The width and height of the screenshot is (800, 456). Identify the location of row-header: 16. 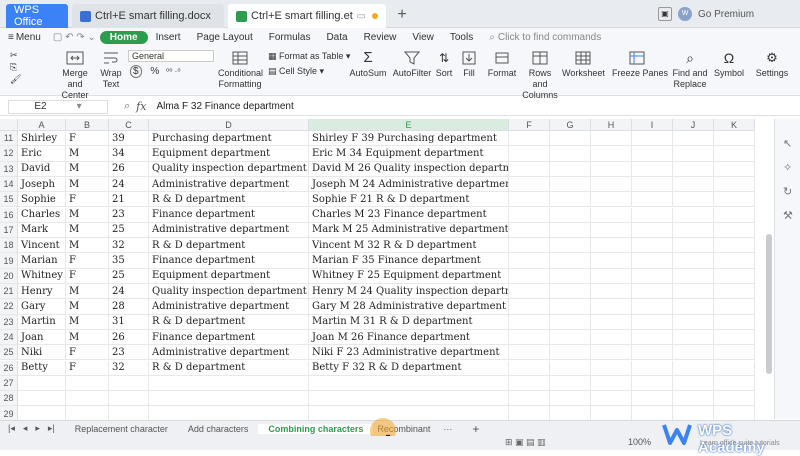
(9, 215).